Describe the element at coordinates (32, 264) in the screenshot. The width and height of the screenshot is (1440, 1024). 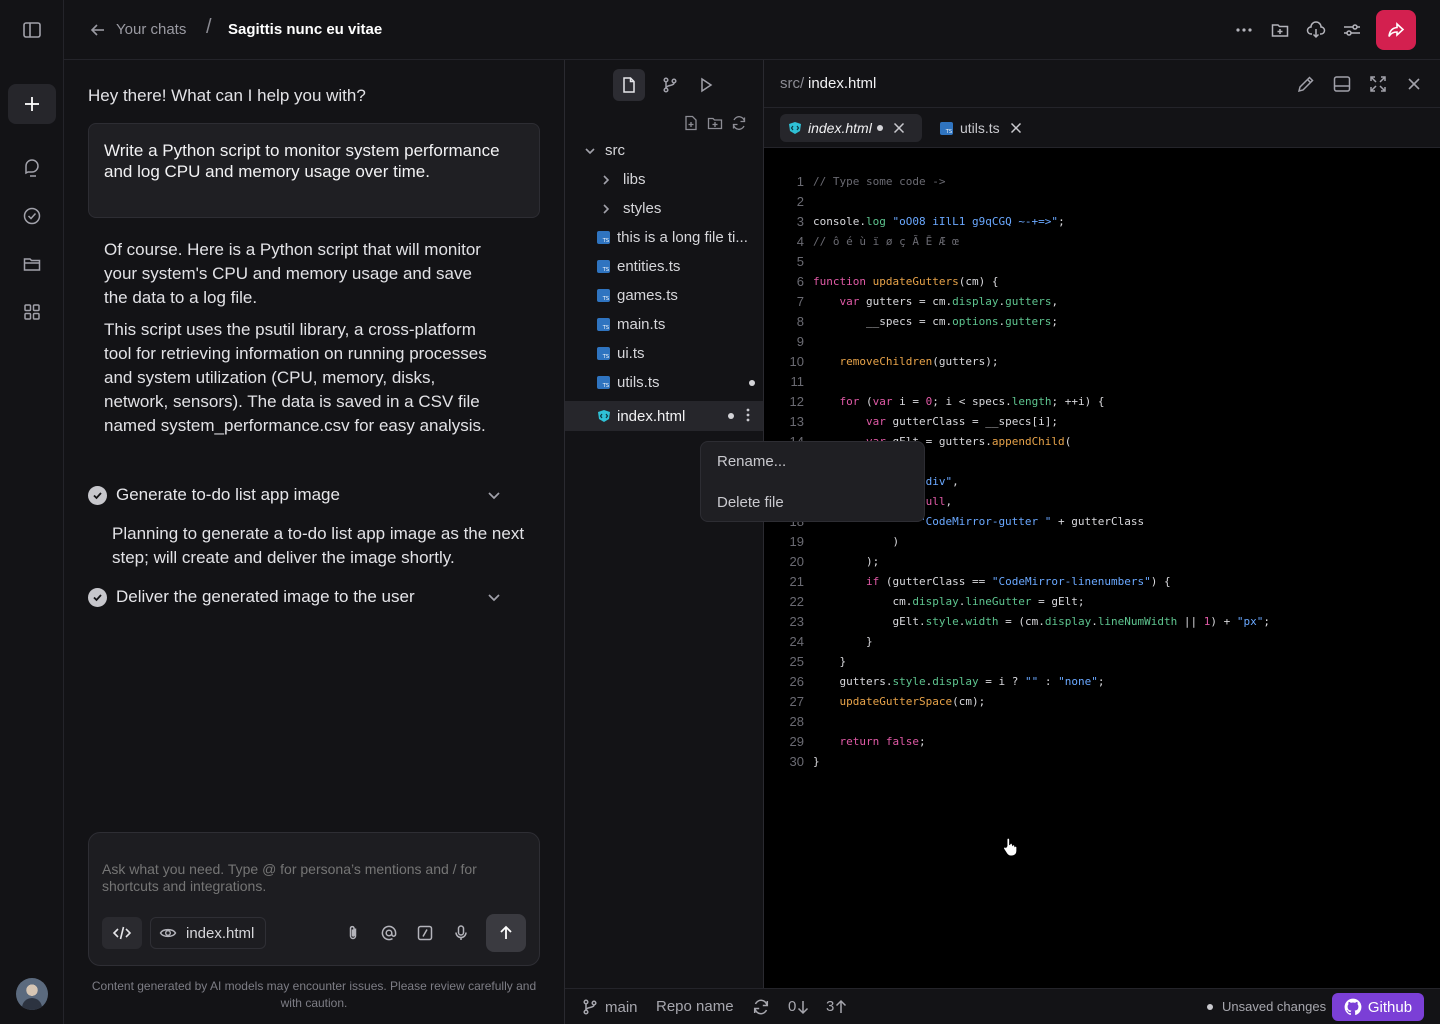
I see `folder-icon` at that location.